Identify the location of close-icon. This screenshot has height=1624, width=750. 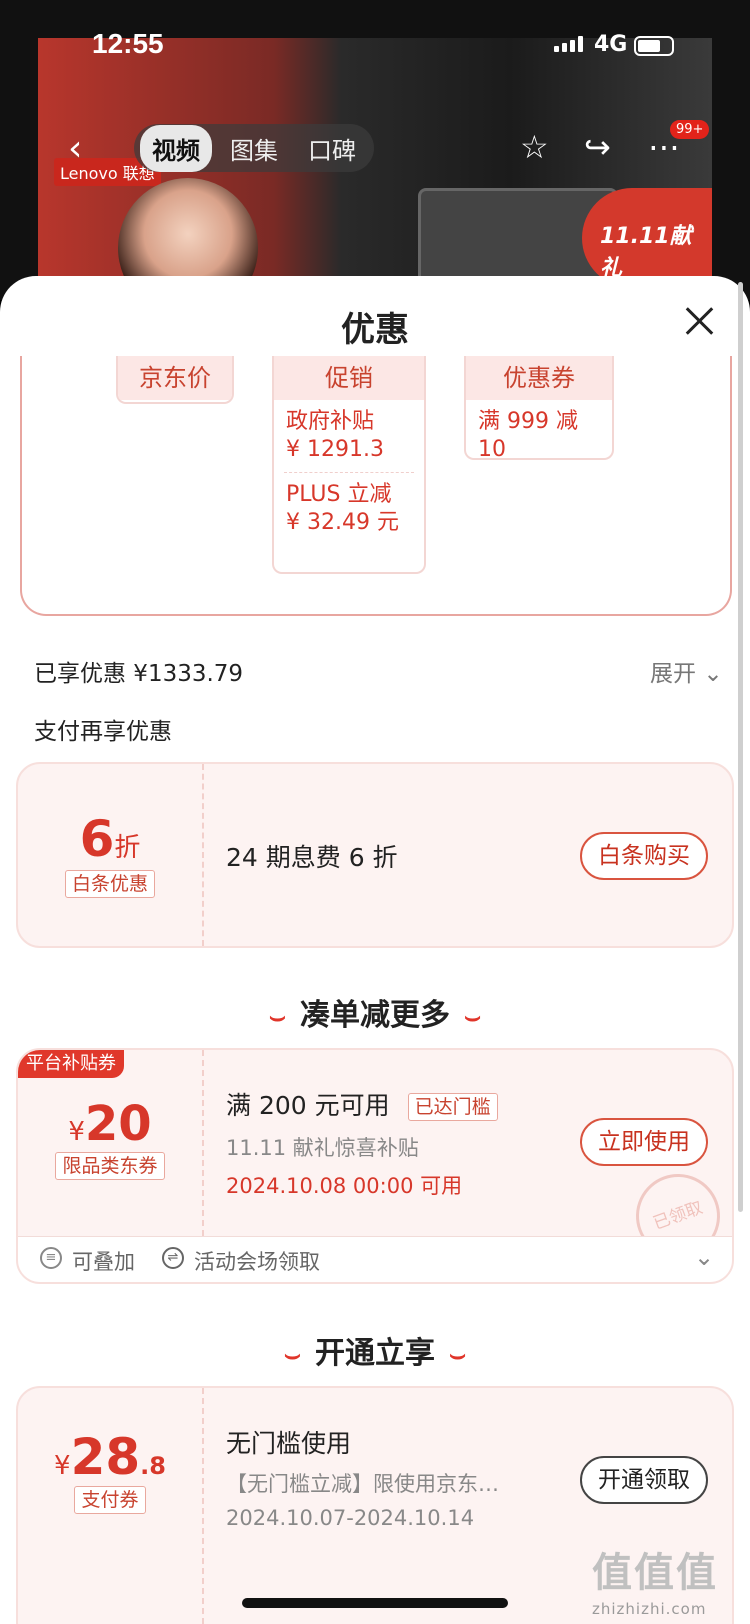
(699, 321).